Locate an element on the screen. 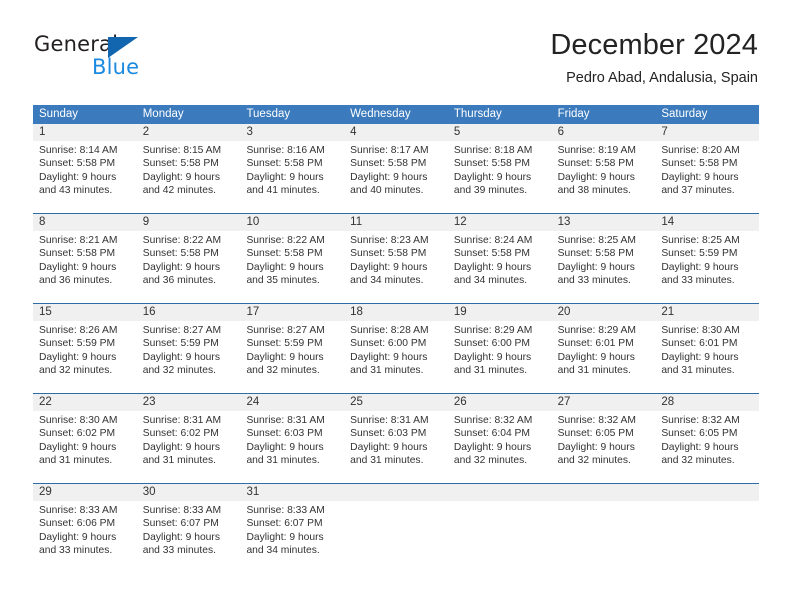  weekday-header-thursday: Thursday is located at coordinates (477, 114).